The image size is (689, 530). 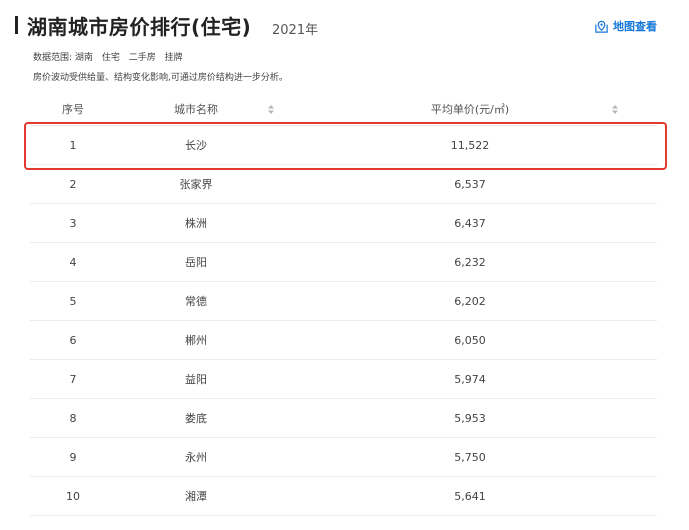 I want to click on price-cell: 5,974, so click(x=470, y=379).